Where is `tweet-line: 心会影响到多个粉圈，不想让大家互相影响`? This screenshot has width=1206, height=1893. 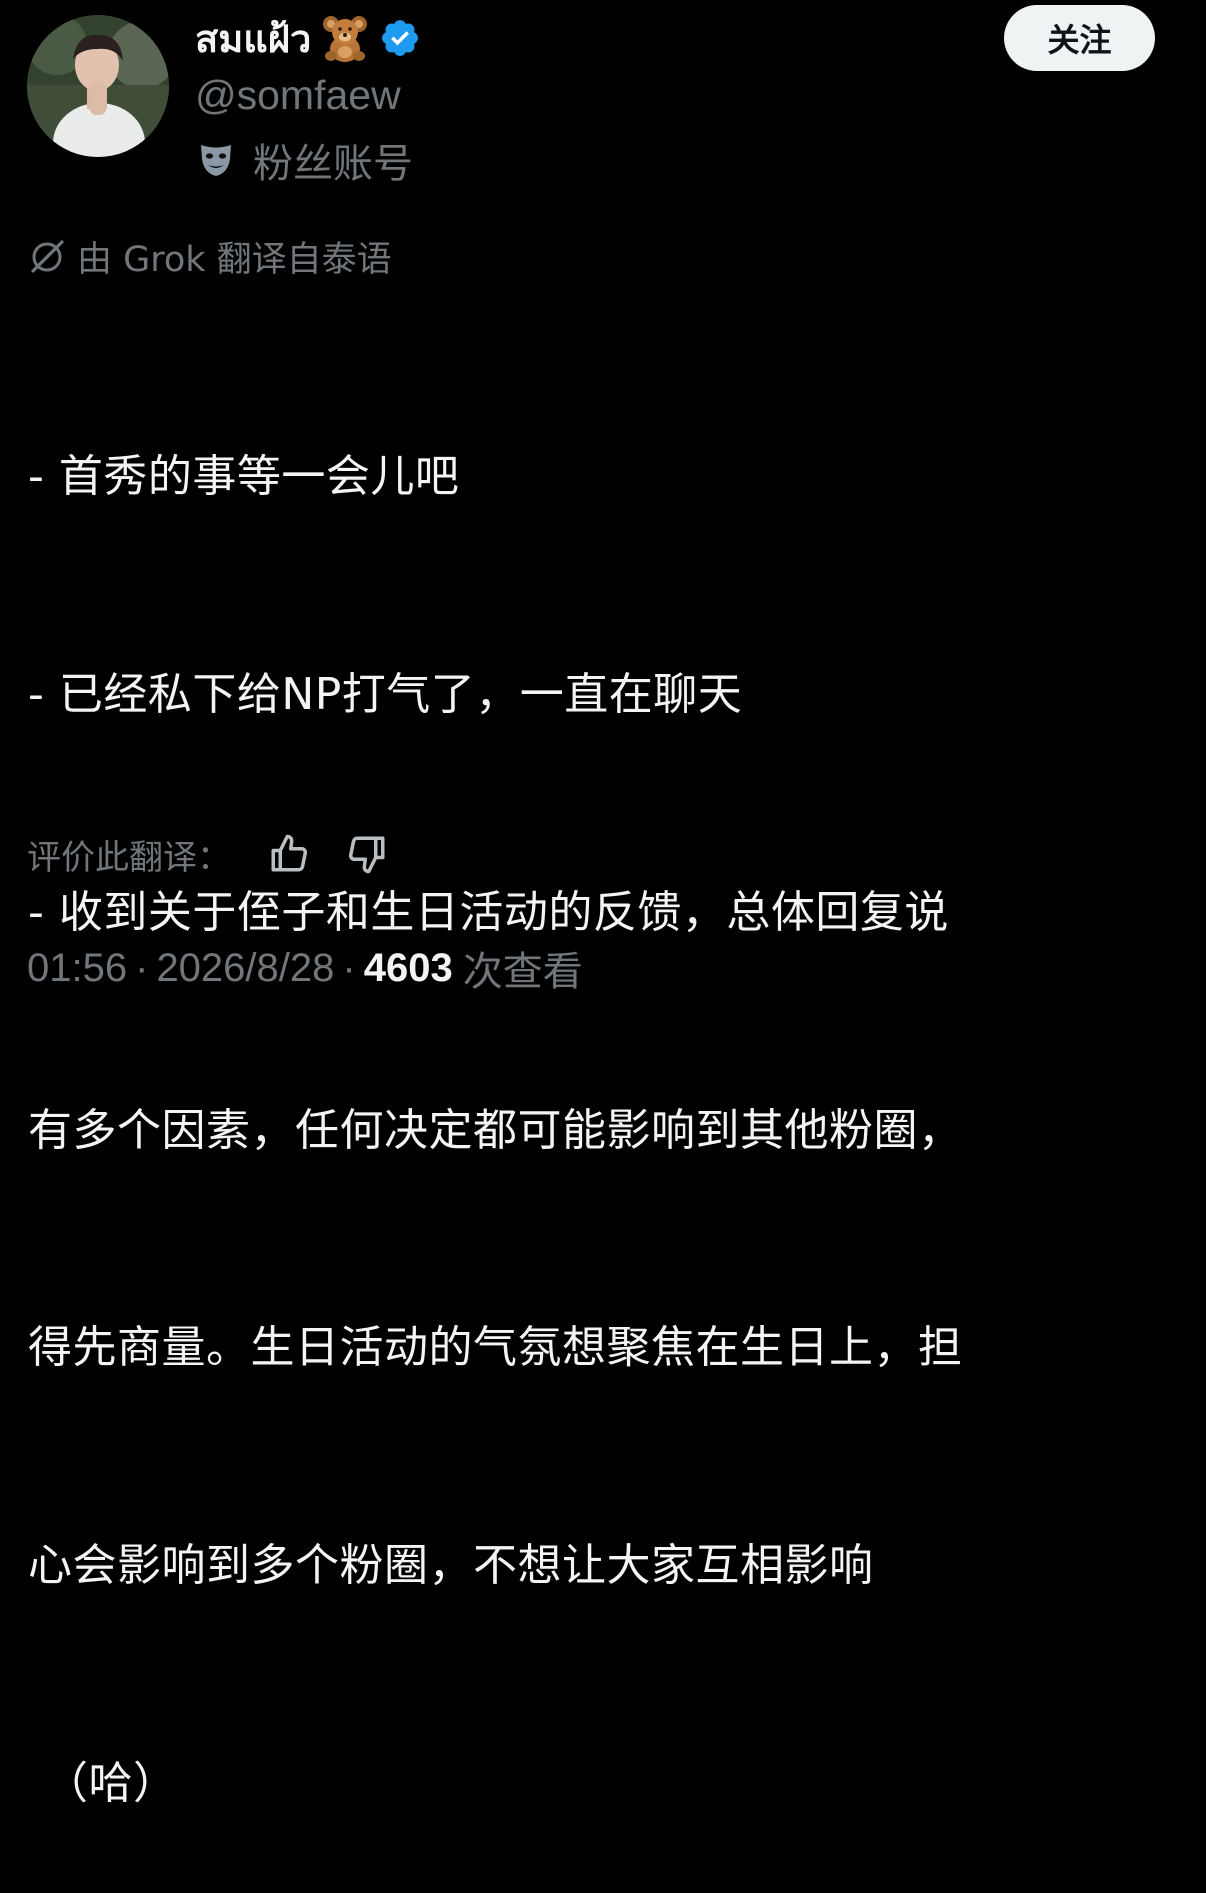 tweet-line: 心会影响到多个粉圈，不想让大家互相影响 is located at coordinates (451, 1566).